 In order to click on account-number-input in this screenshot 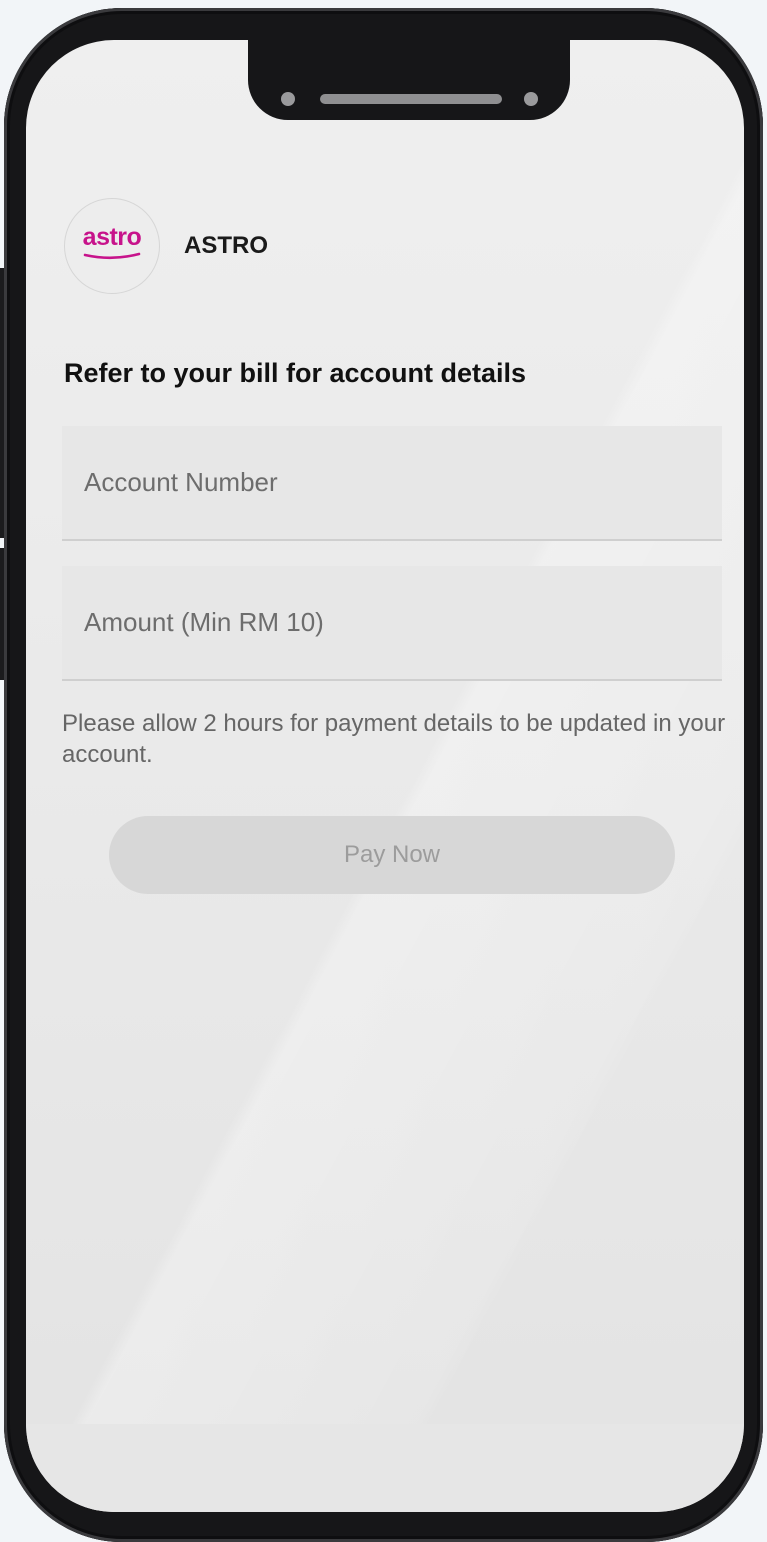, I will do `click(394, 482)`.